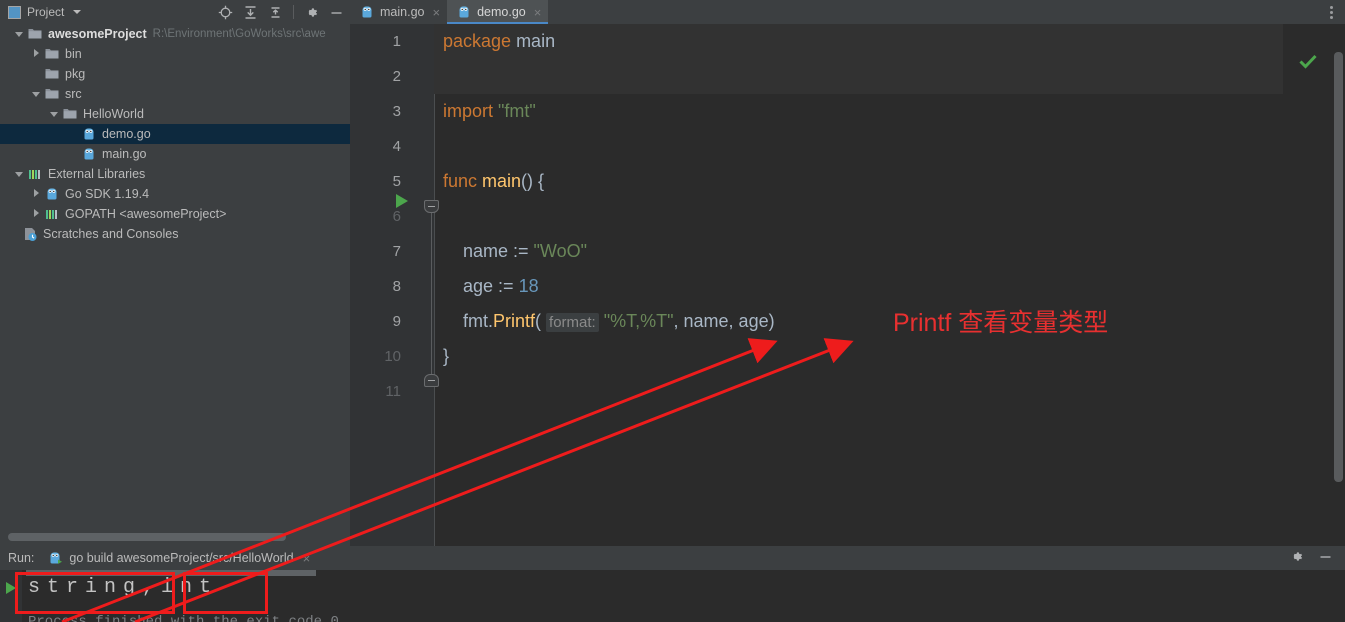  What do you see at coordinates (1338, 267) in the screenshot?
I see `editor-vertical-scrollbar` at bounding box center [1338, 267].